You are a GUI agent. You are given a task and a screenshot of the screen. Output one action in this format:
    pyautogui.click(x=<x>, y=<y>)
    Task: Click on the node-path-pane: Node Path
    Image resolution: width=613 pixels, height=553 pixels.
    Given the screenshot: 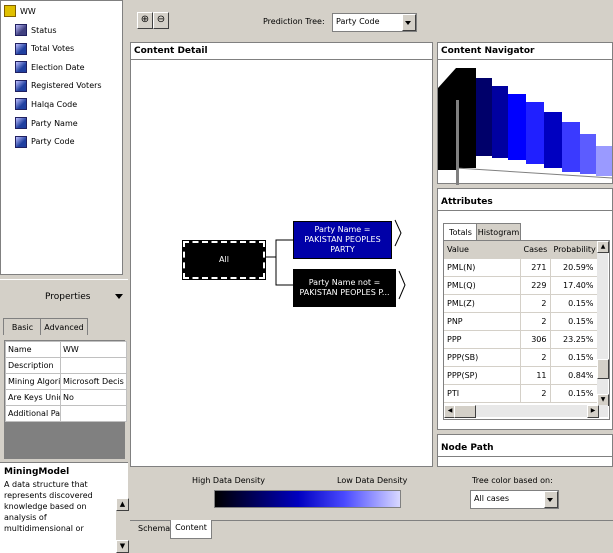 What is the action you would take?
    pyautogui.click(x=525, y=450)
    